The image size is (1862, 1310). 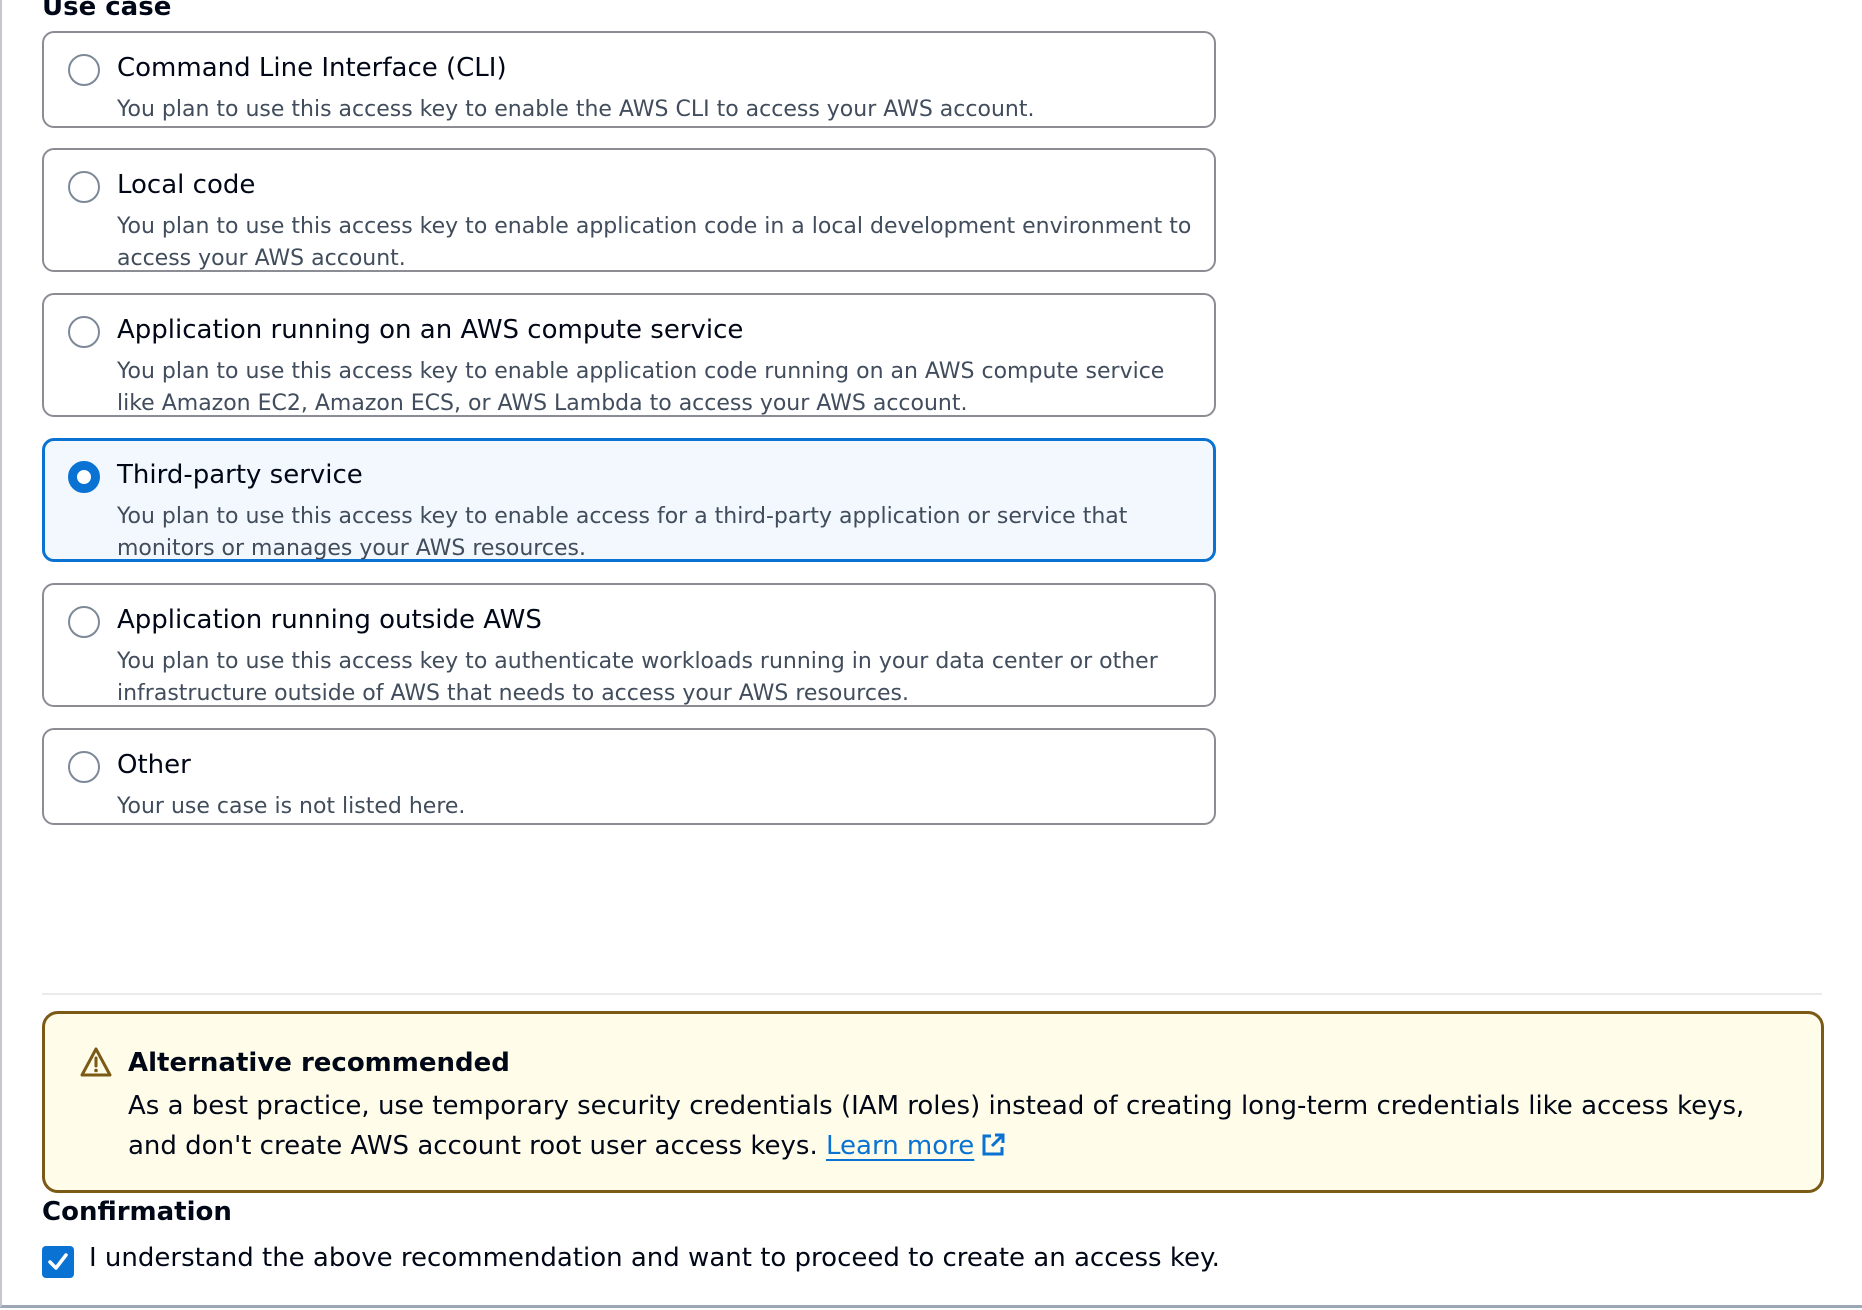 I want to click on radio-aws-compute, so click(x=84, y=332).